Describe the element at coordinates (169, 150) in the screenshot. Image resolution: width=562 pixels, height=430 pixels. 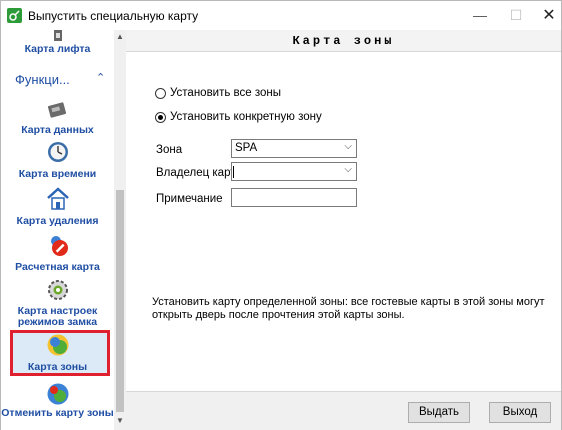
I see `zone-label: Зона` at that location.